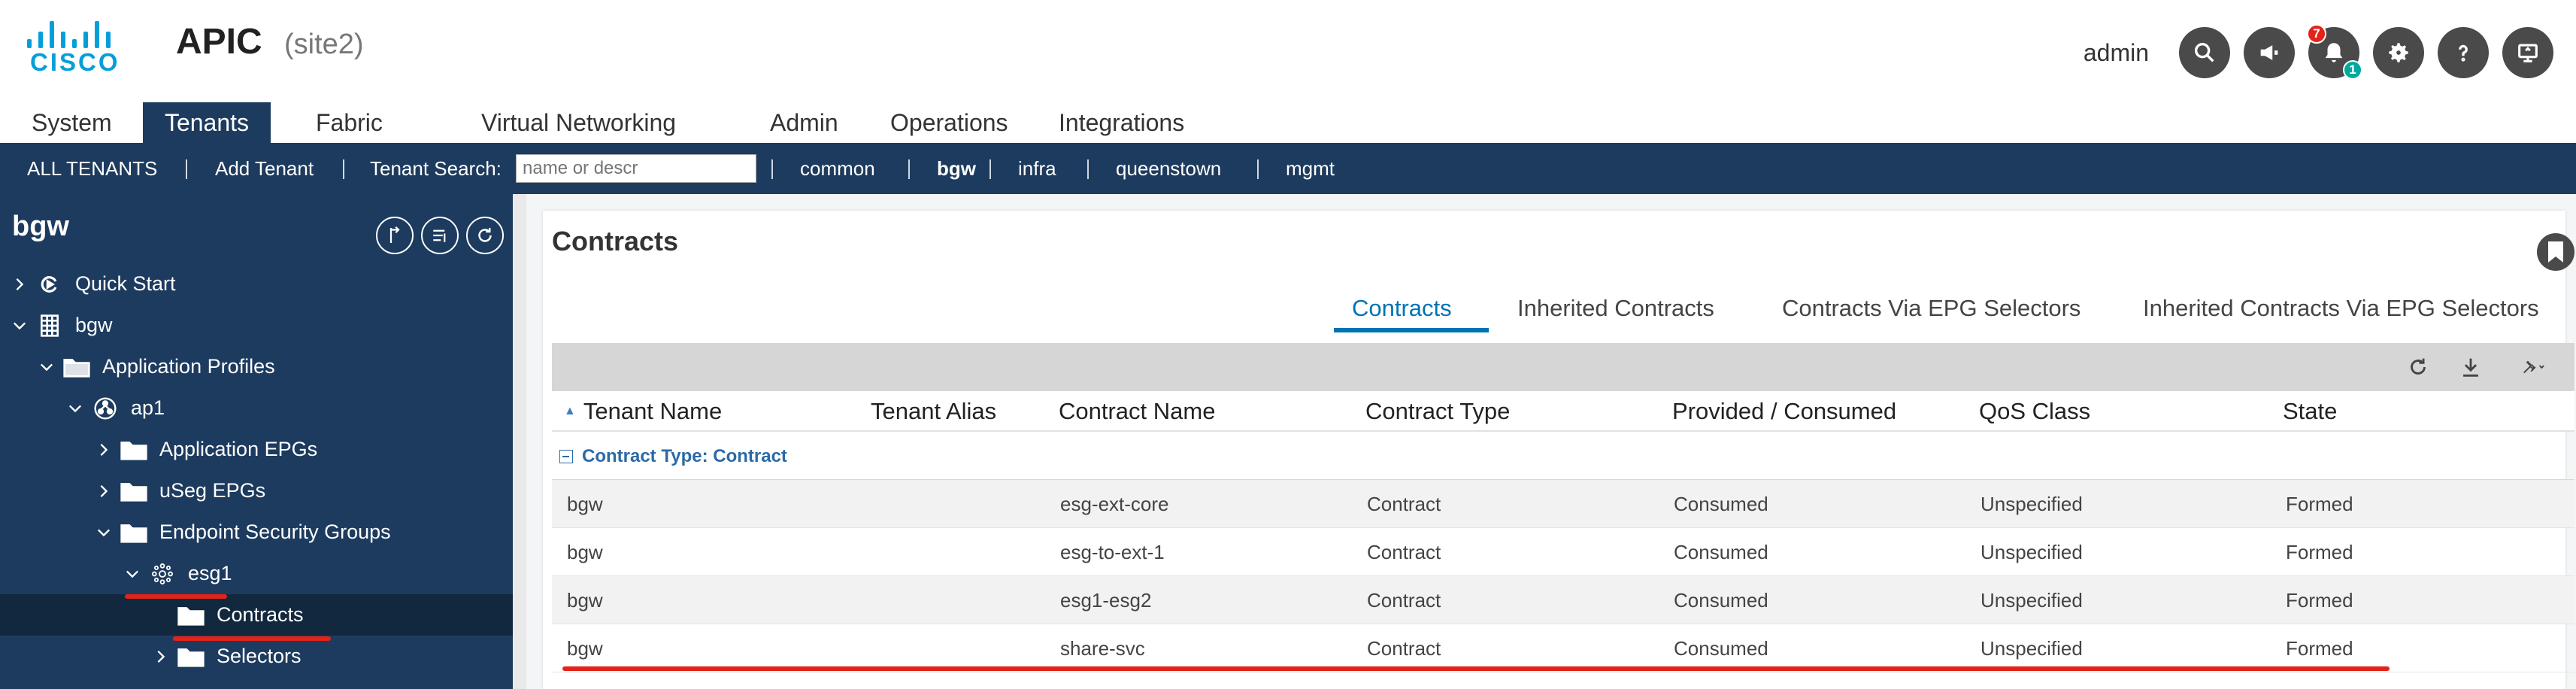 This screenshot has width=2576, height=689. What do you see at coordinates (2341, 308) in the screenshot?
I see `tab-inherited-contracts-via-epg-selectors: Inherited Contracts Via EPG Selectors` at bounding box center [2341, 308].